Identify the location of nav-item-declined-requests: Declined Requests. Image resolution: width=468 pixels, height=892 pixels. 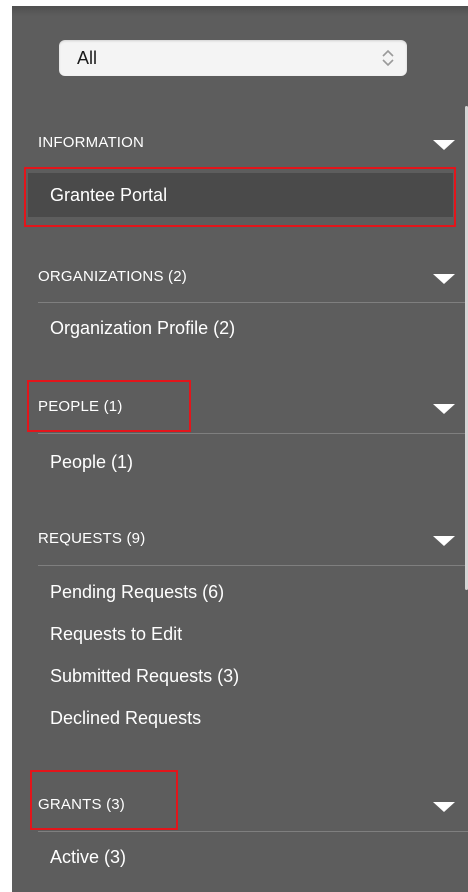
(125, 718).